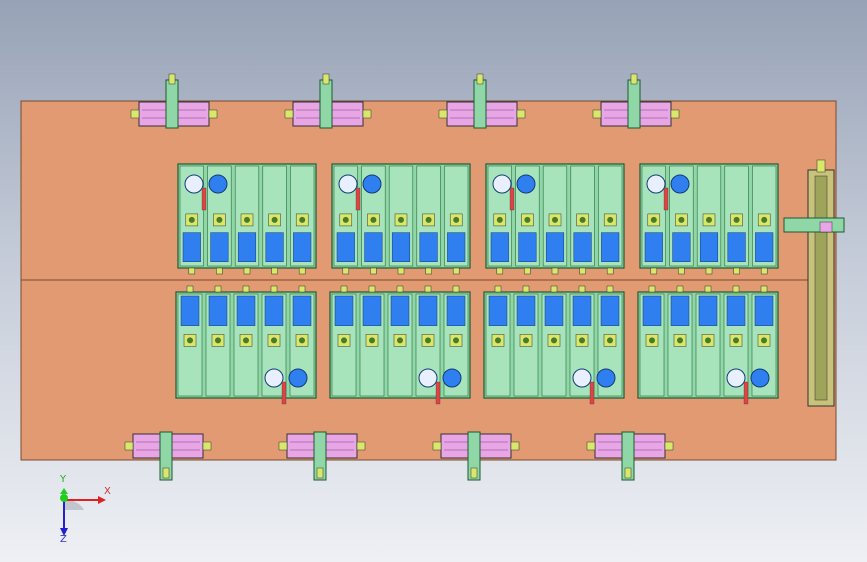 This screenshot has height=562, width=867. What do you see at coordinates (80, 512) in the screenshot?
I see `xyz-orientation-triad-icon: X Y Z` at bounding box center [80, 512].